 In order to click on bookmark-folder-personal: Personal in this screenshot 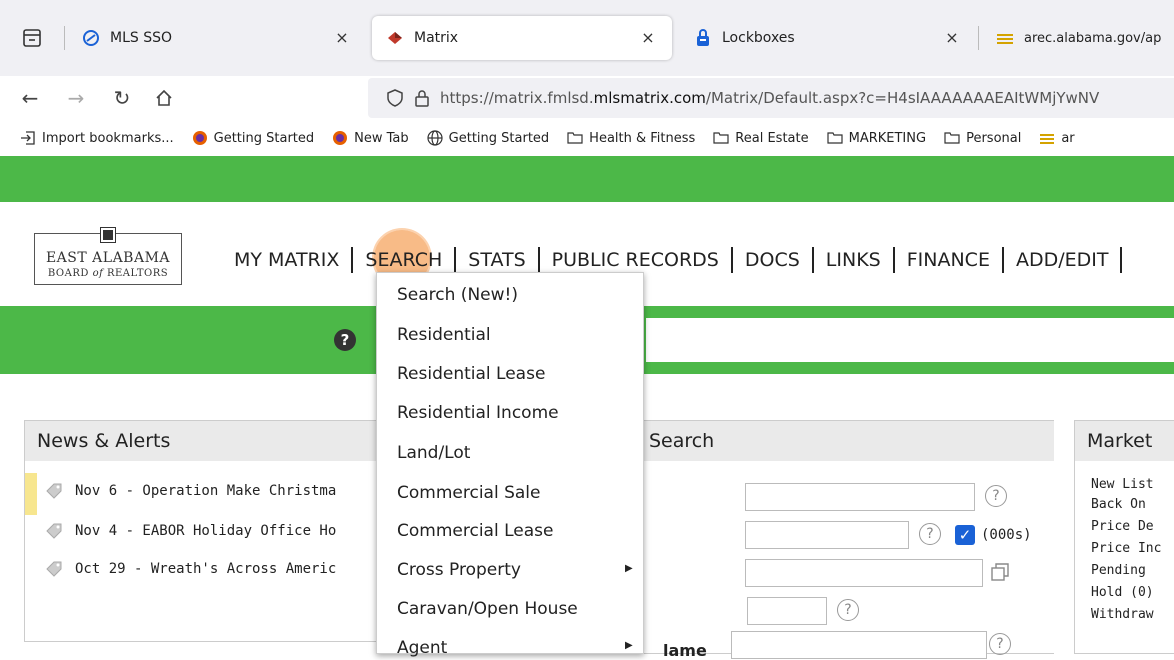, I will do `click(982, 138)`.